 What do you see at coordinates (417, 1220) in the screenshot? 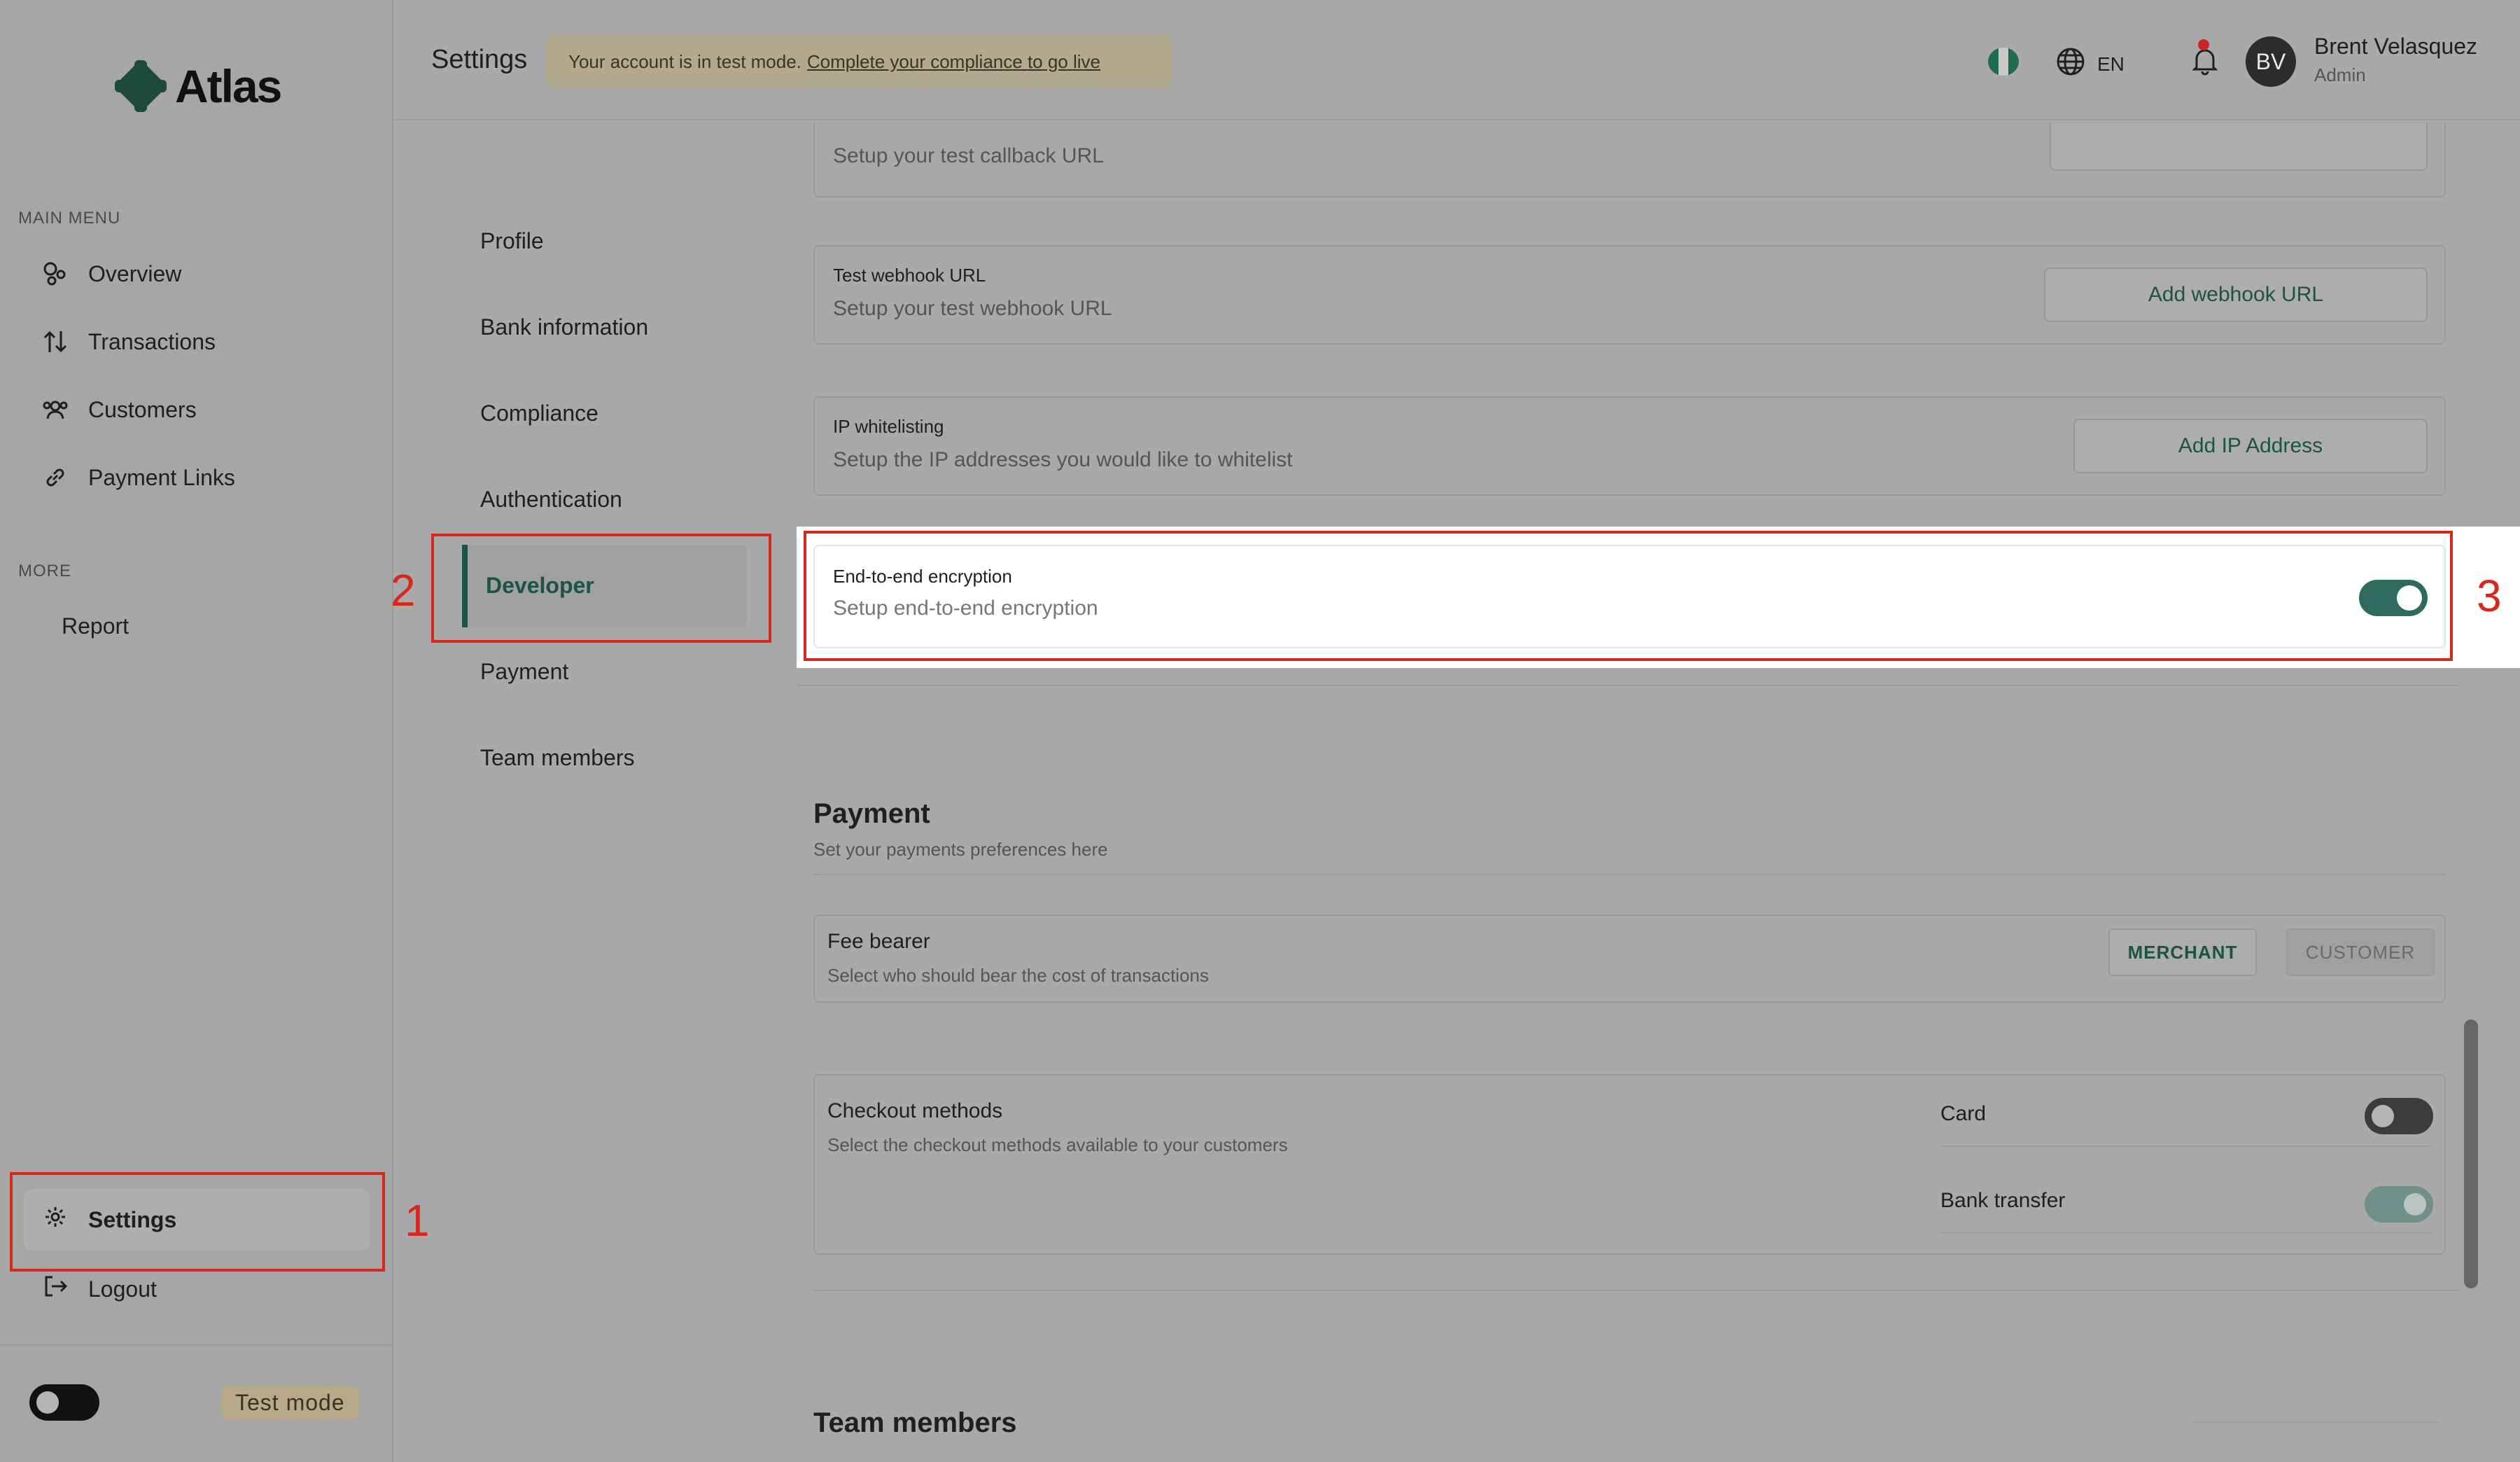
I see `annotation-number-1: 1` at bounding box center [417, 1220].